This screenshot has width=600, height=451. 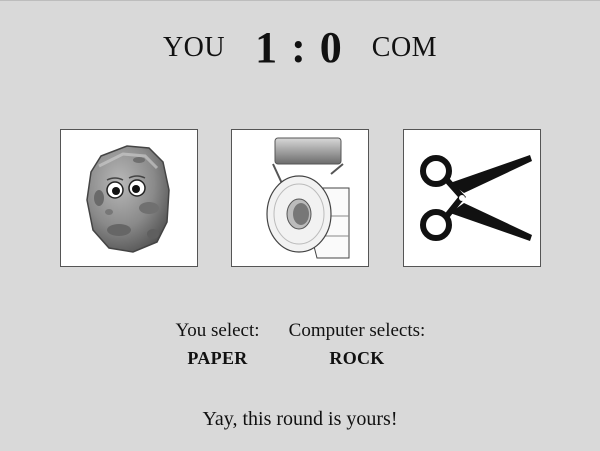 I want to click on score-display: 1:0, so click(x=298, y=47).